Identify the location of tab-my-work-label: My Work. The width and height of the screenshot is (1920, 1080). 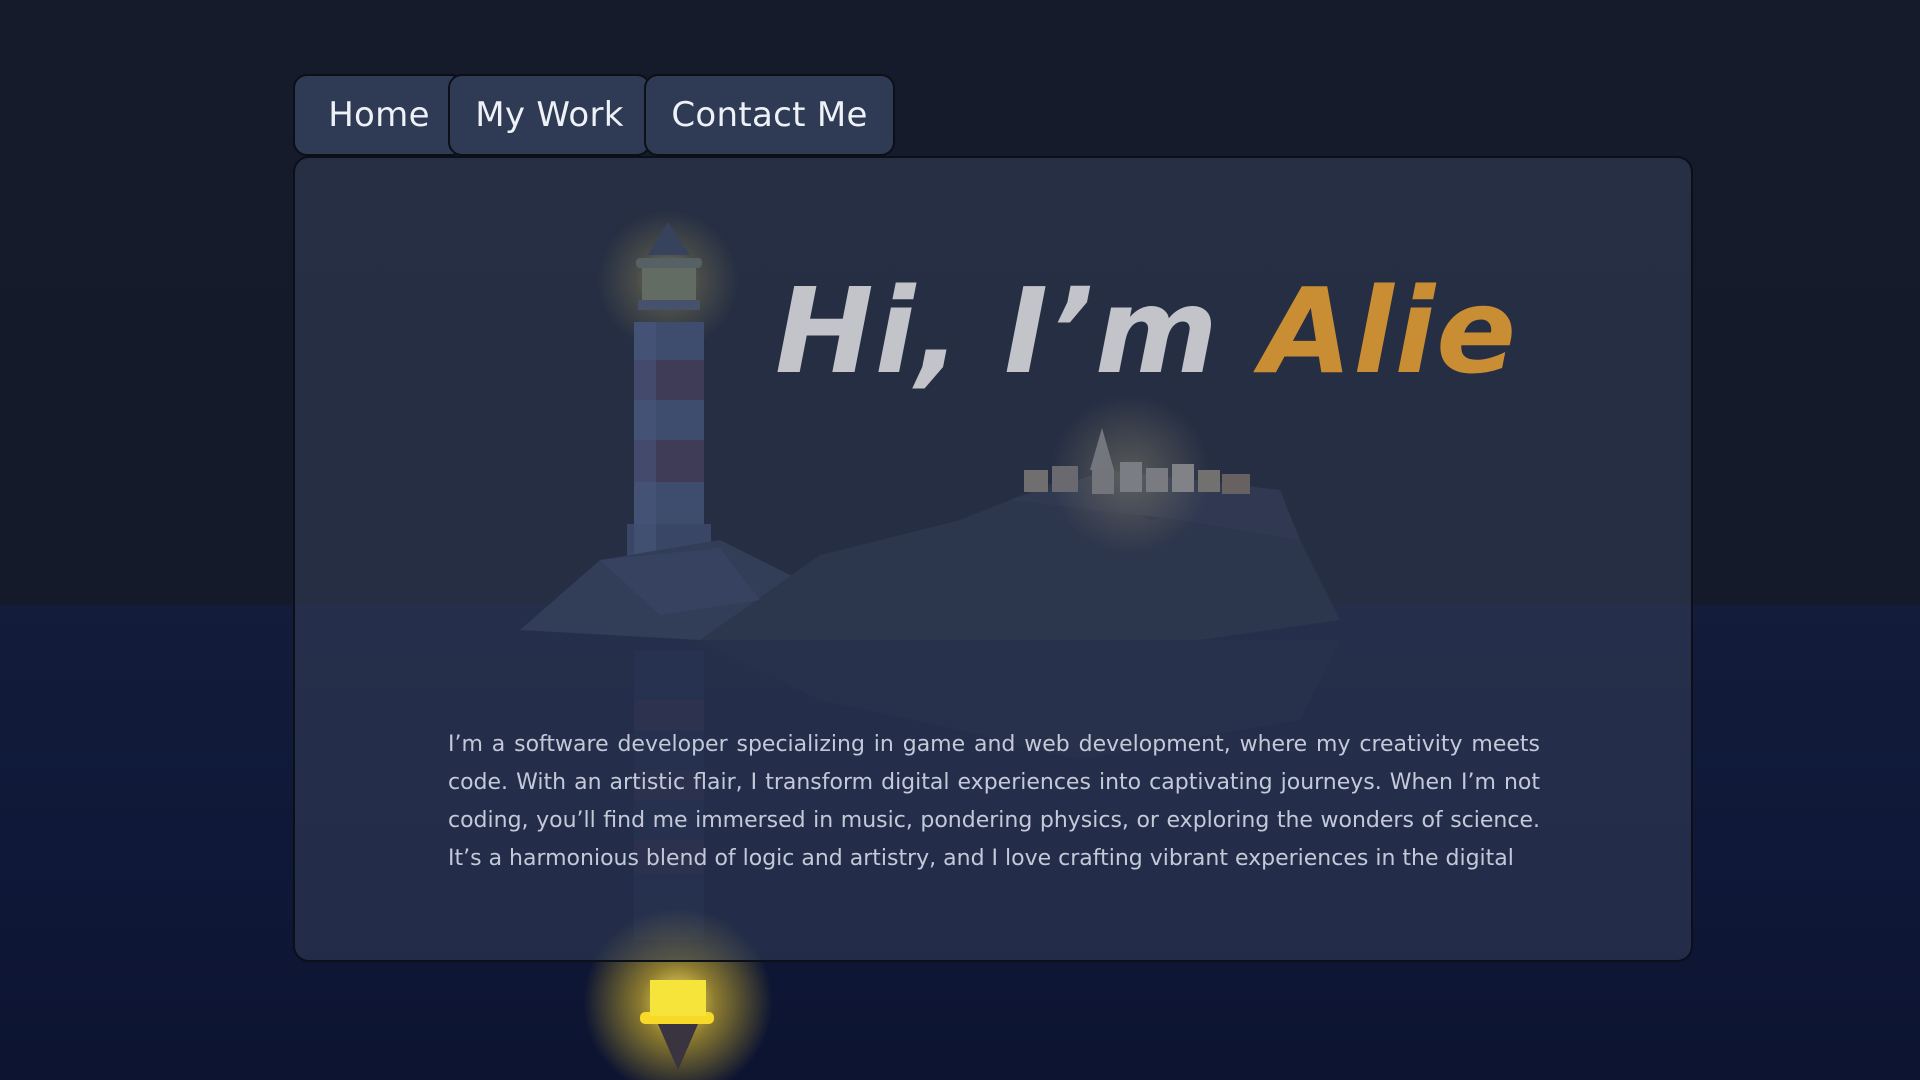
(549, 115).